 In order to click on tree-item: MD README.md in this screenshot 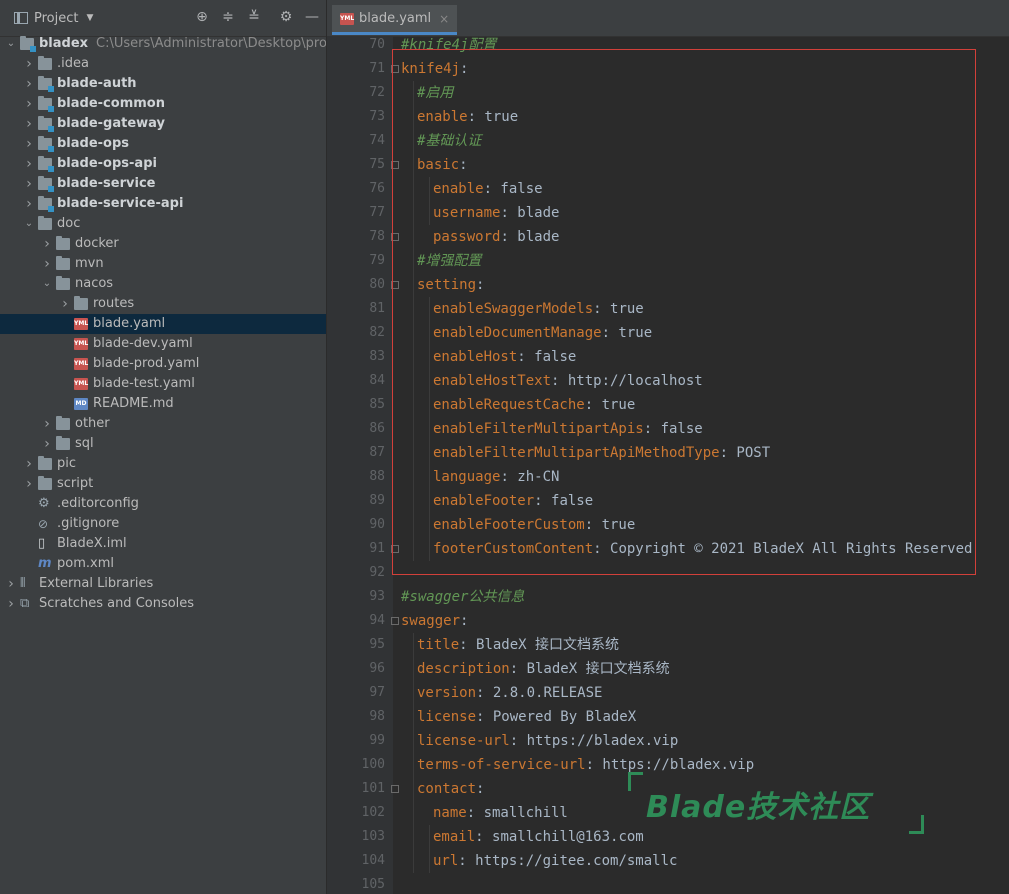, I will do `click(163, 404)`.